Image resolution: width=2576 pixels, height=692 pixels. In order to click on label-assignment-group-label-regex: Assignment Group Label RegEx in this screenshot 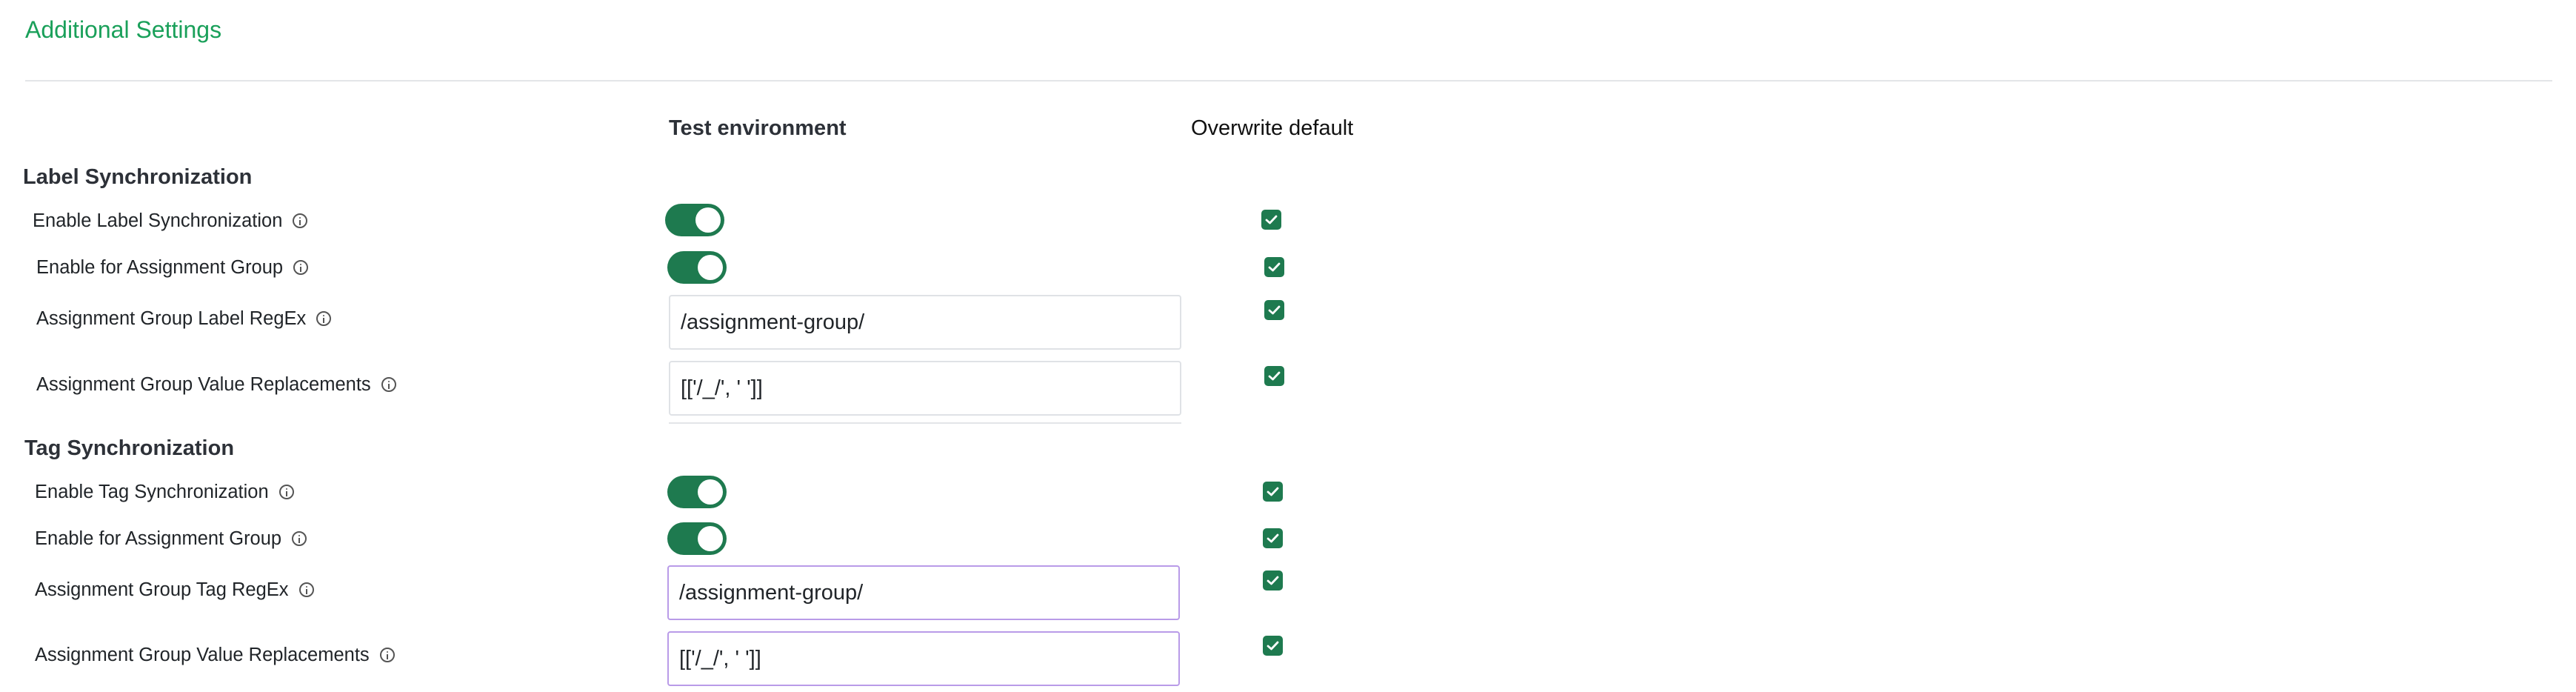, I will do `click(184, 318)`.